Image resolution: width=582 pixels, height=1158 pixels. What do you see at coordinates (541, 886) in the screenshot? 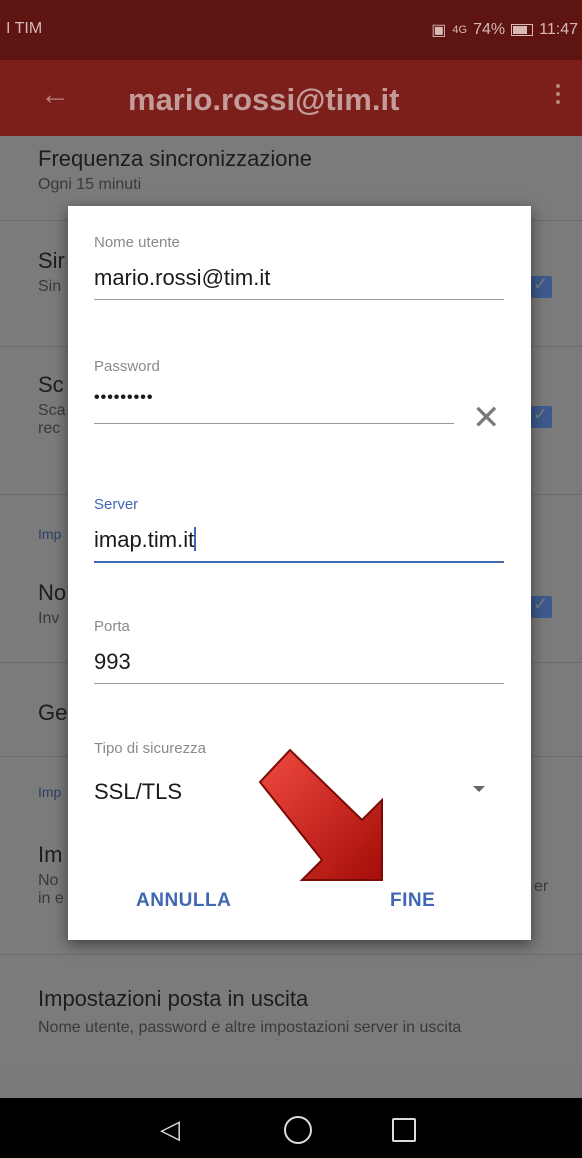
I see `setting-subtitle-trail: er` at bounding box center [541, 886].